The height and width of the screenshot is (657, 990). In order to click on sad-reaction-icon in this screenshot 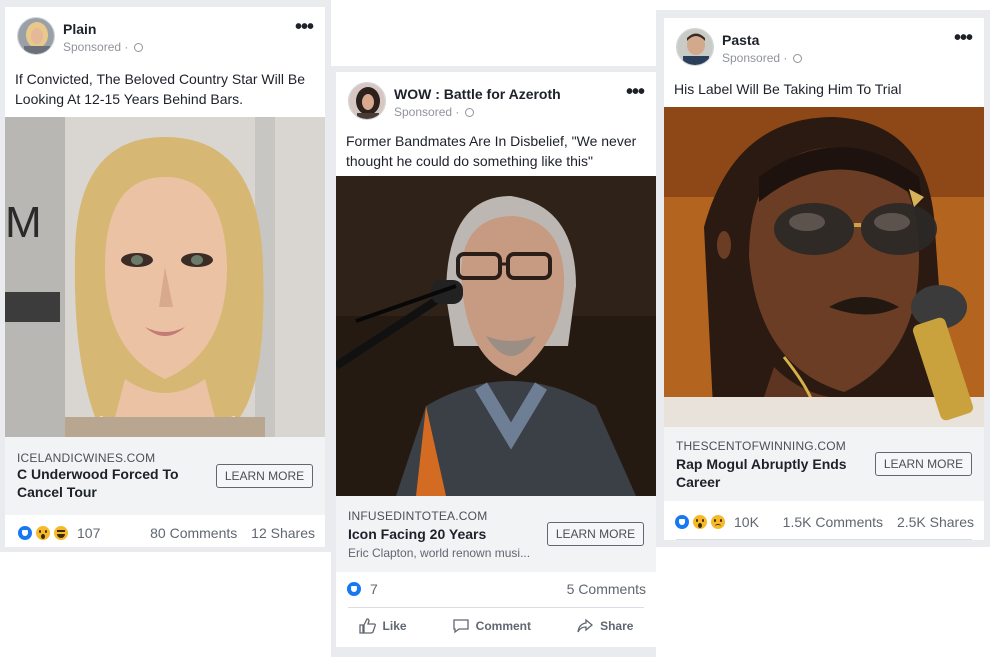, I will do `click(718, 522)`.